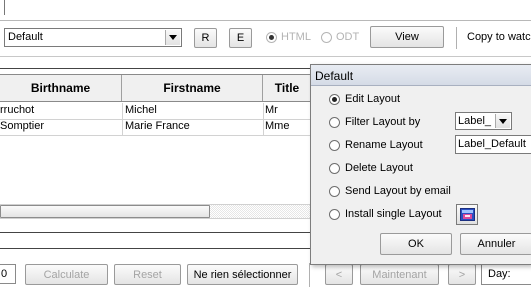 This screenshot has width=531, height=296. Describe the element at coordinates (287, 88) in the screenshot. I see `column-header-title: Title` at that location.